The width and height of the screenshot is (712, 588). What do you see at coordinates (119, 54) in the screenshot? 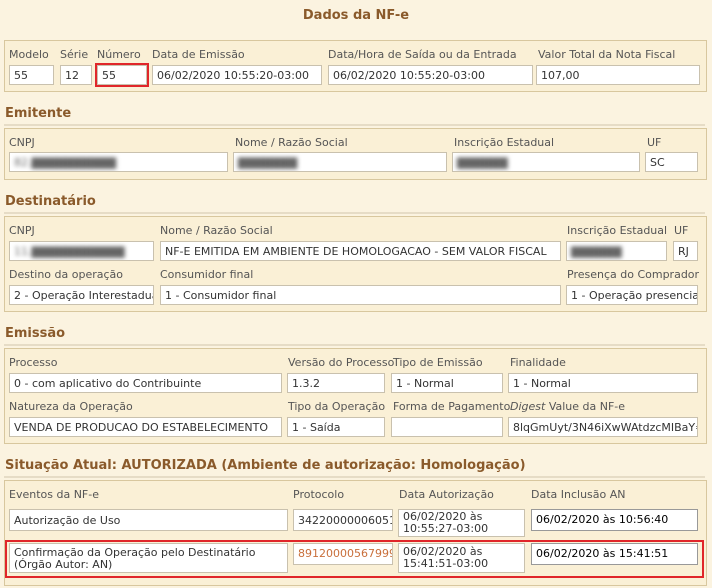
I see `numero-label: Número` at bounding box center [119, 54].